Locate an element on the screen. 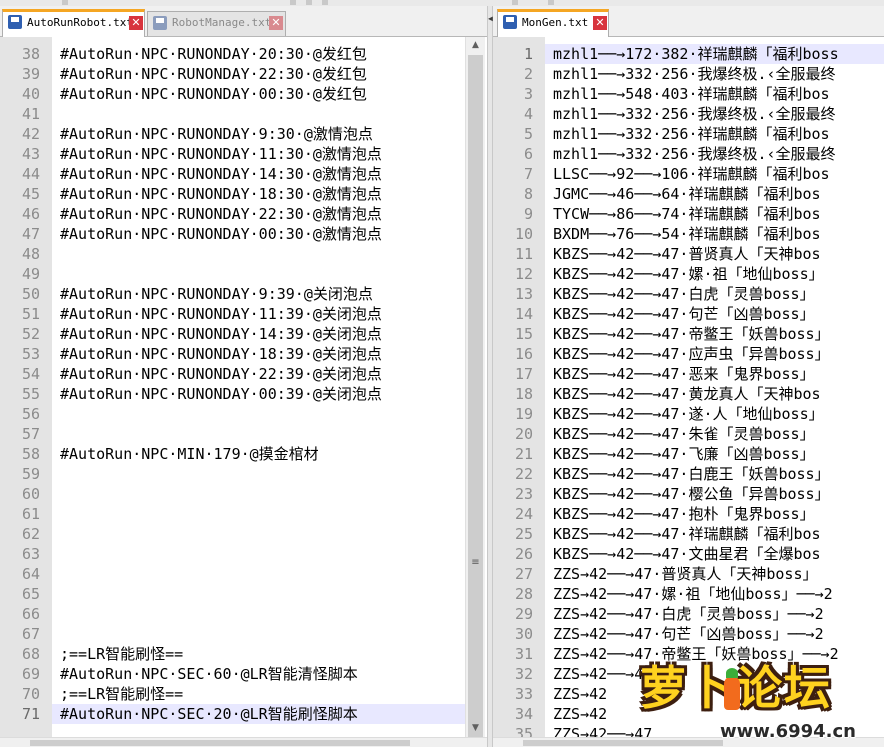 The image size is (884, 747). code-line: #AutoRun·NPC·RUNONDAY·9:39·@关闭泡点 is located at coordinates (262, 294).